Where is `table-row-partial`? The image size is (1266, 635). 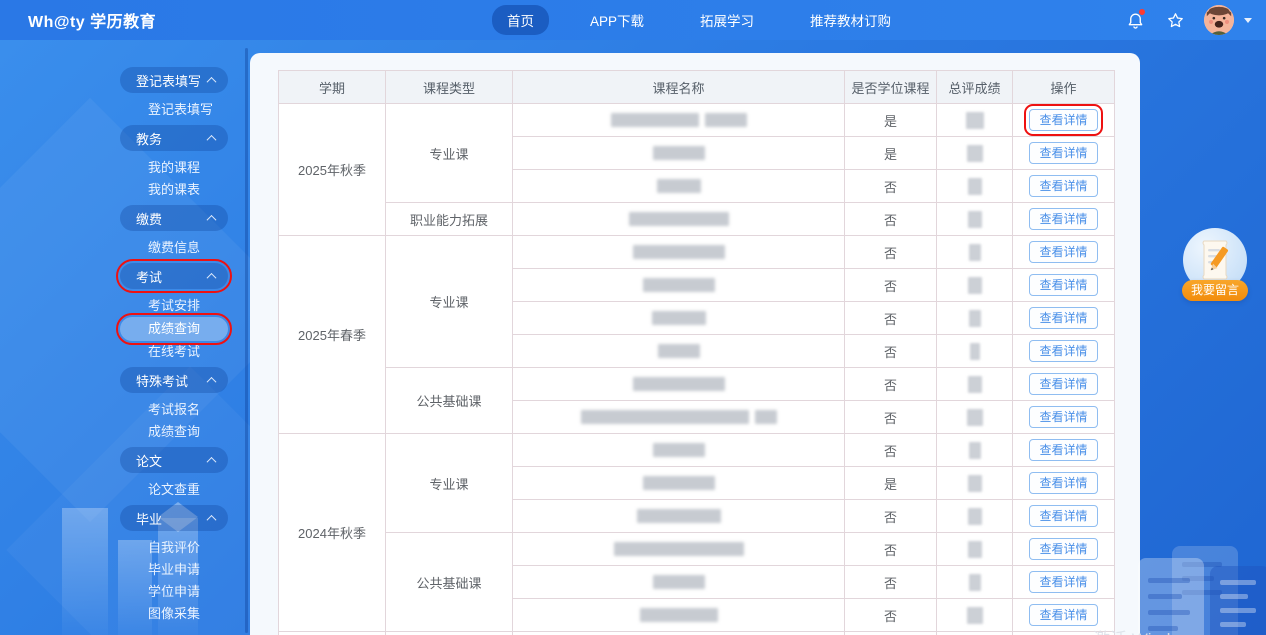
table-row-partial is located at coordinates (696, 633).